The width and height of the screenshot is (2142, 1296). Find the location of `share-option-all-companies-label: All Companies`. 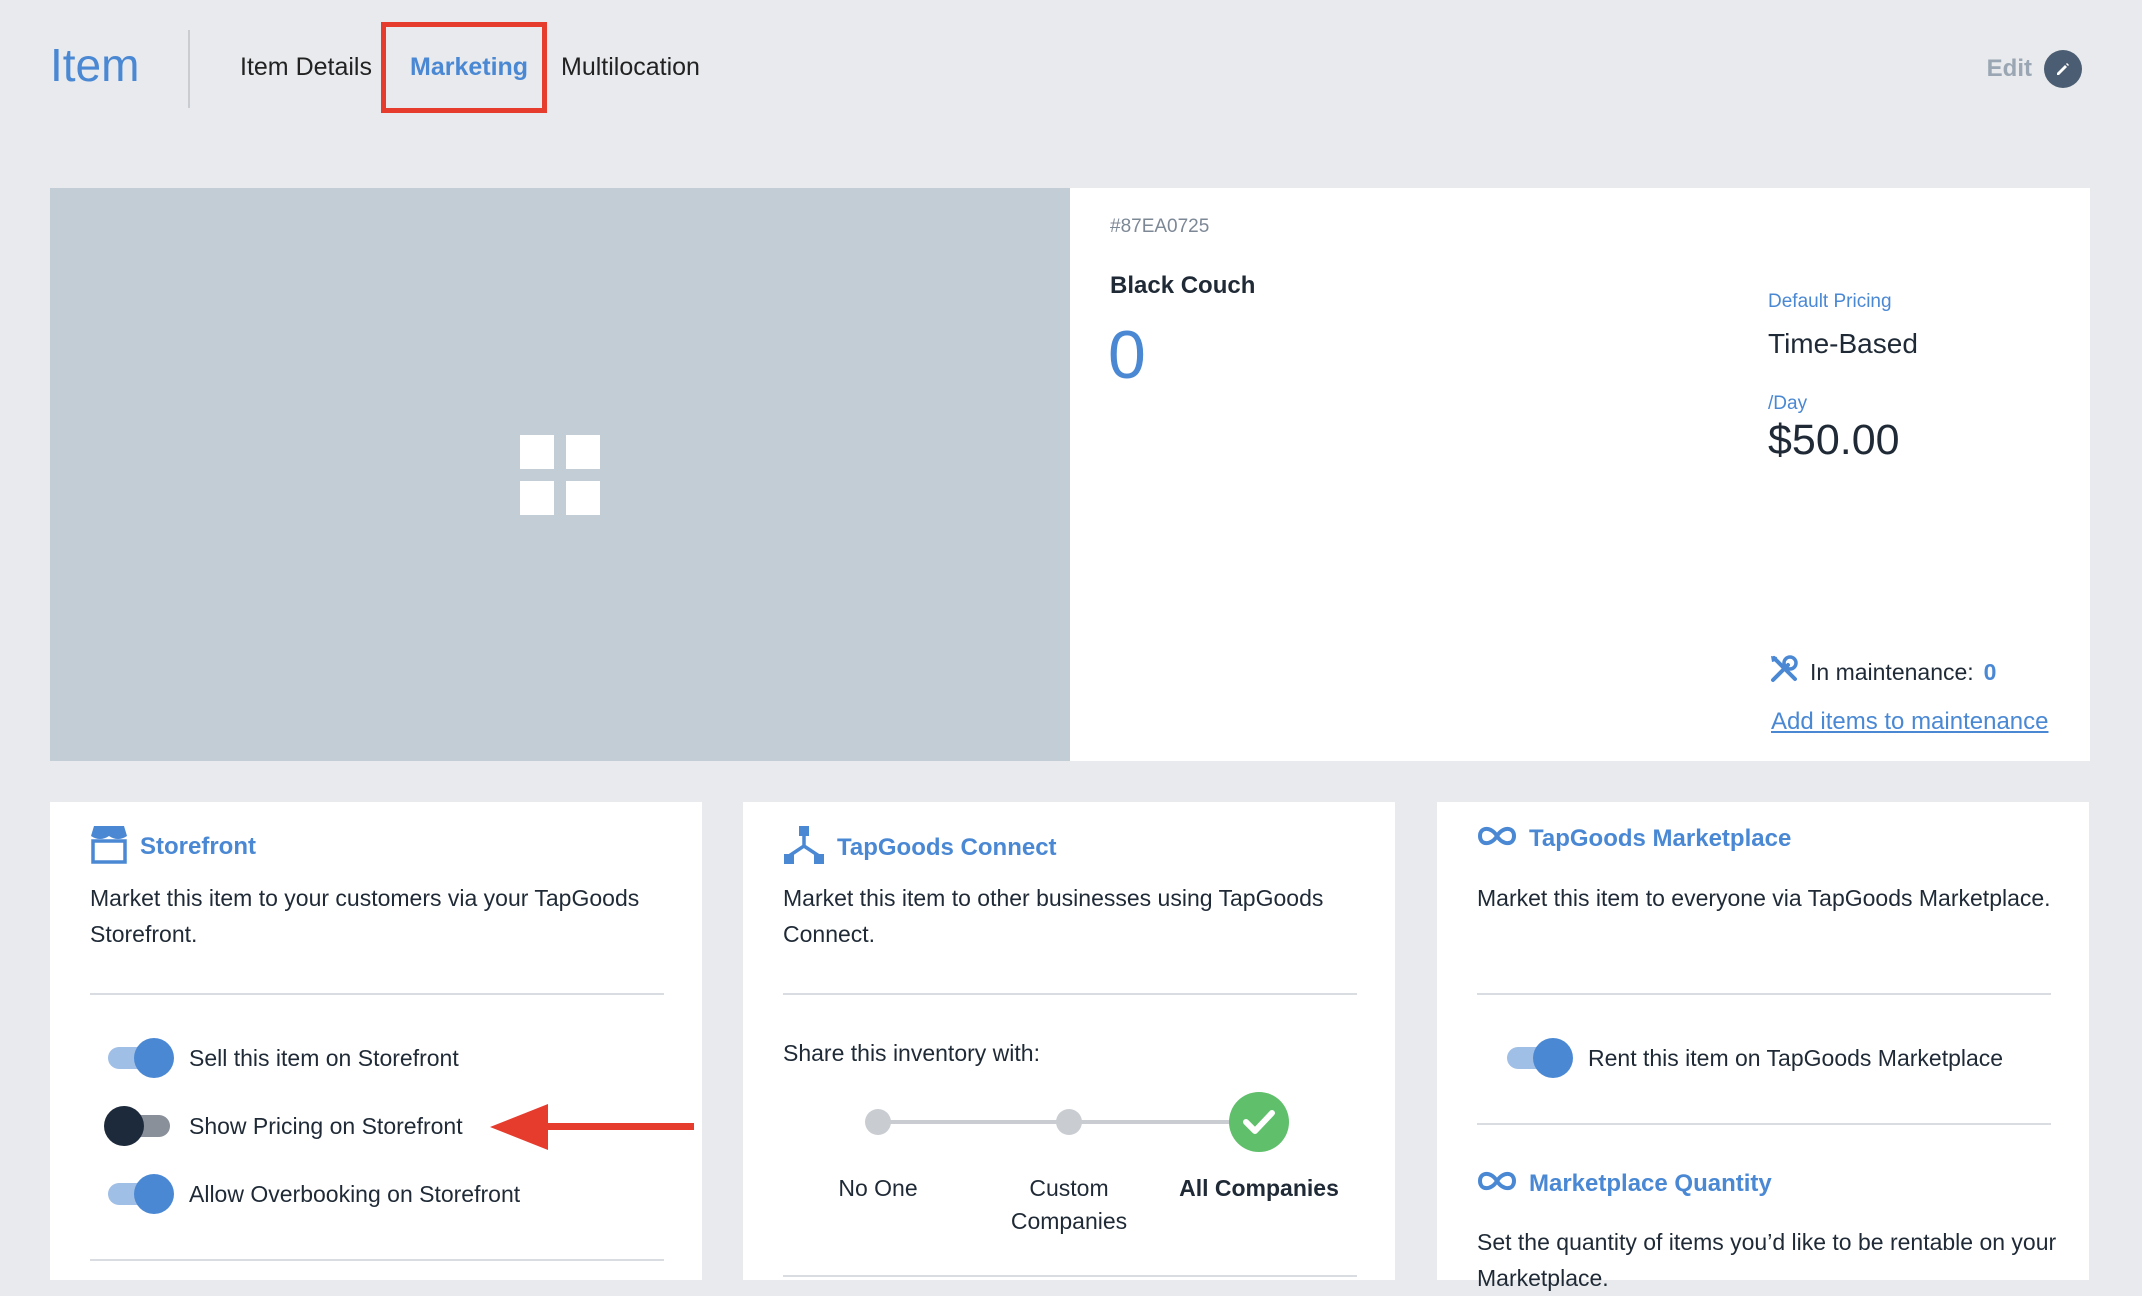

share-option-all-companies-label: All Companies is located at coordinates (1259, 1188).